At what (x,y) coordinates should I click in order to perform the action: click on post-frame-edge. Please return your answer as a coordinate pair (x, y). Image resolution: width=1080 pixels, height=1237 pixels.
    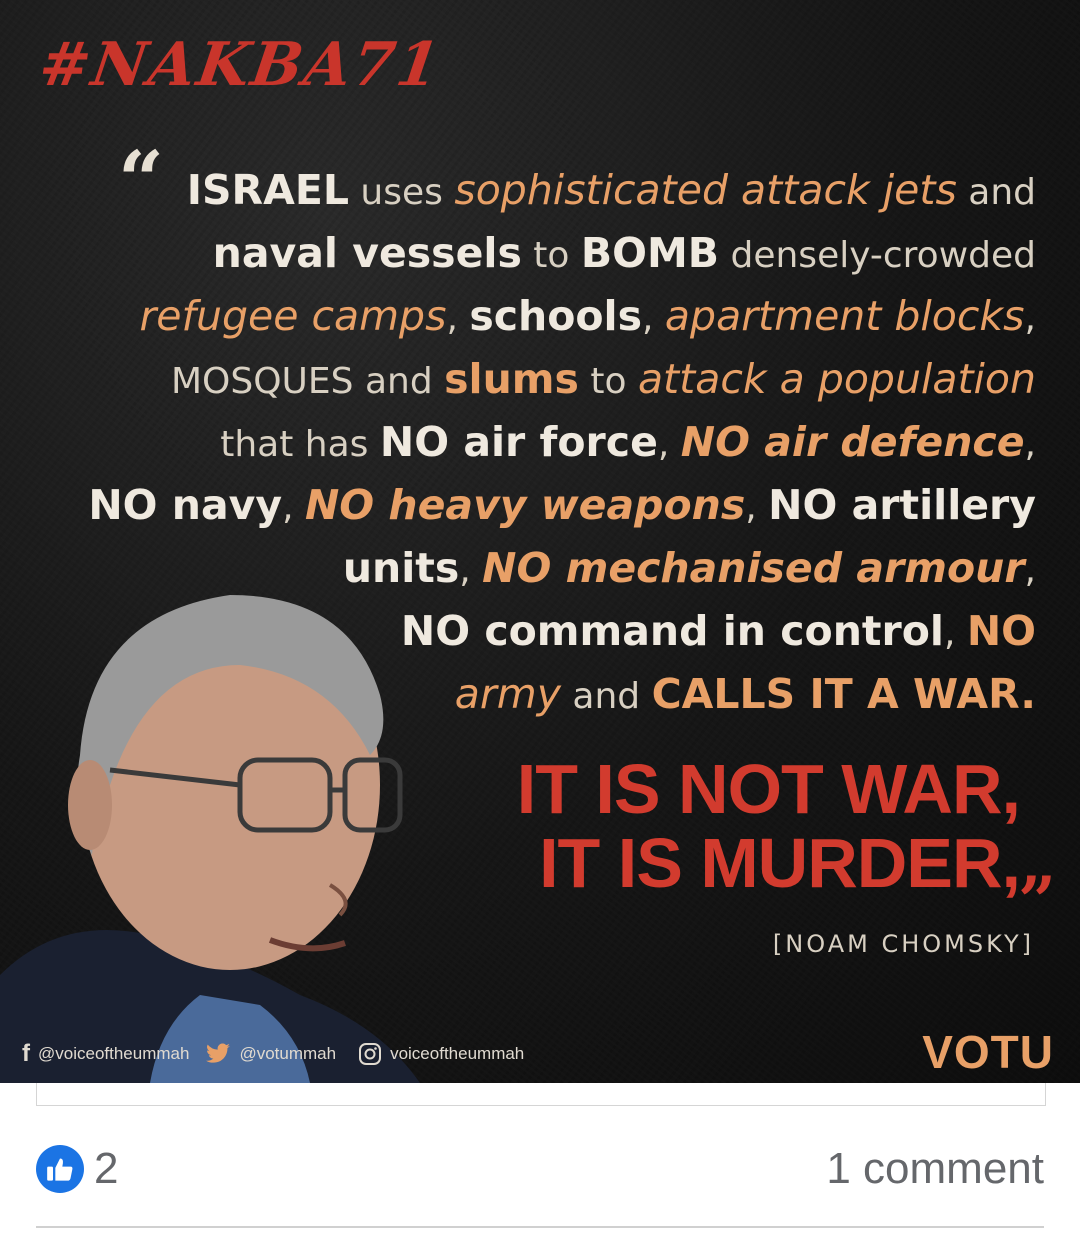
    Looking at the image, I should click on (541, 1094).